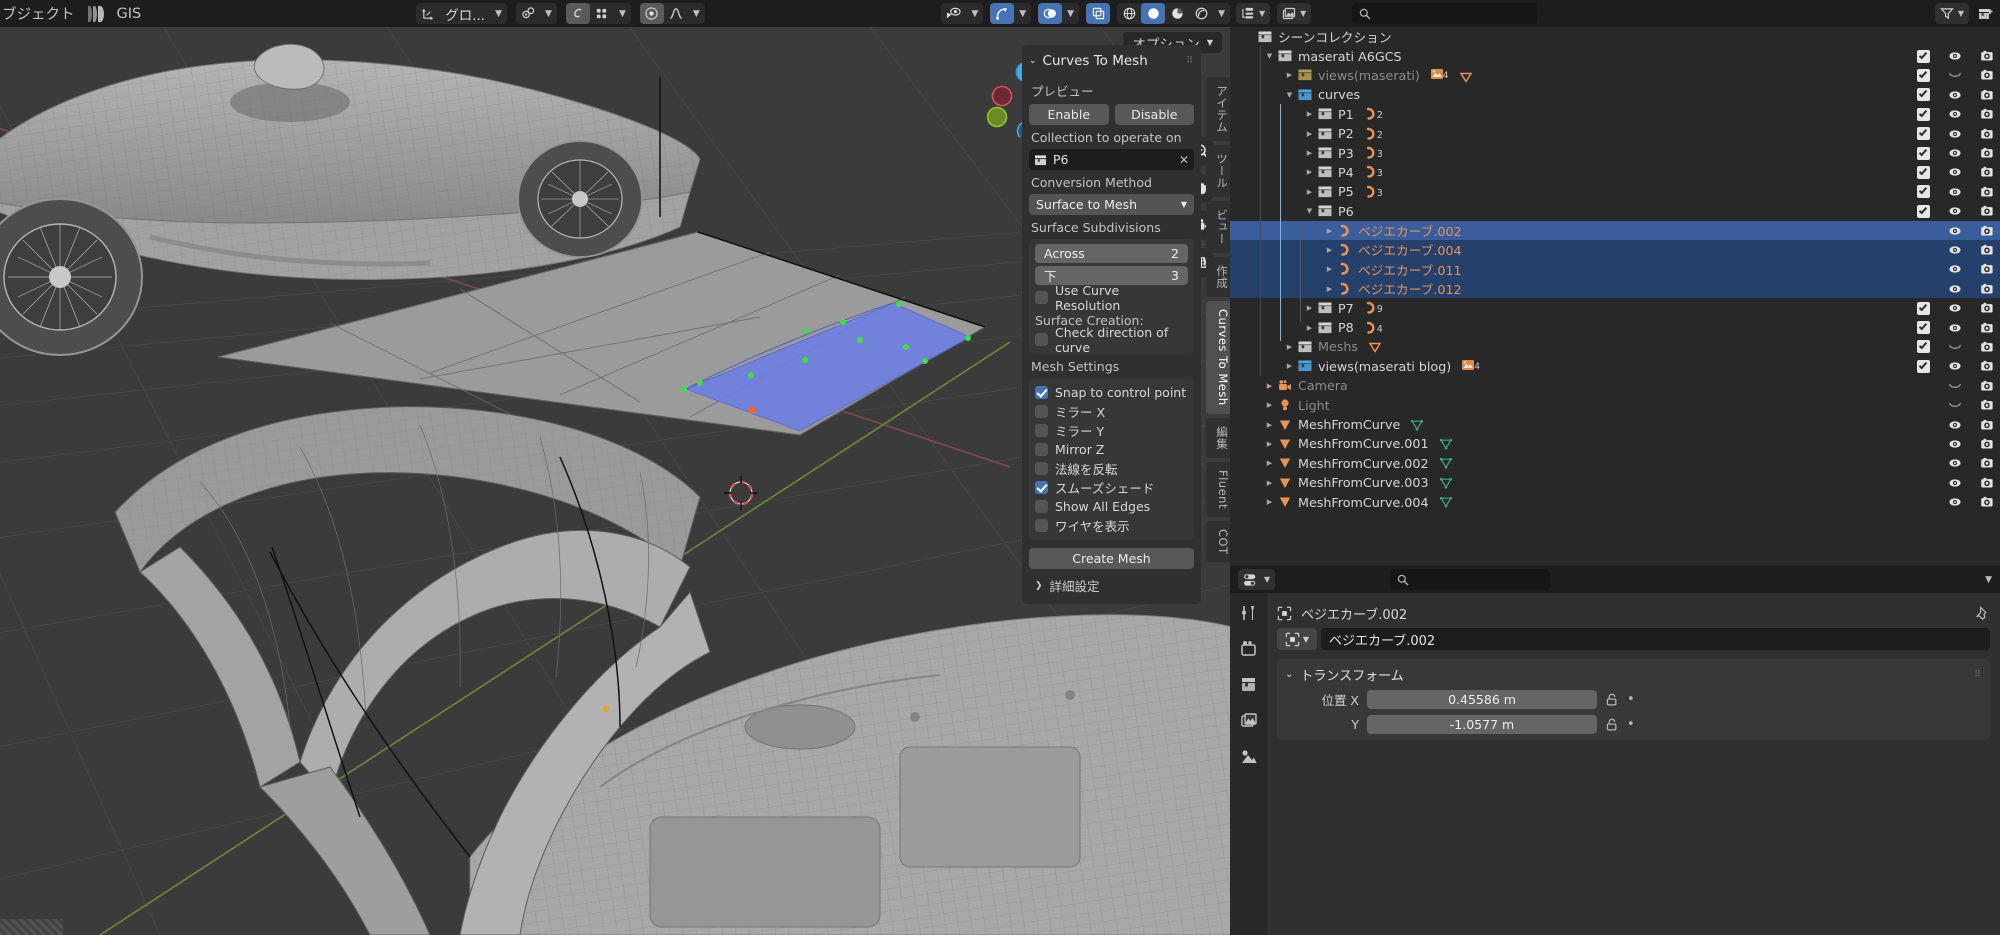 The height and width of the screenshot is (935, 2000). What do you see at coordinates (1069, 114) in the screenshot?
I see `enable-button: Enable` at bounding box center [1069, 114].